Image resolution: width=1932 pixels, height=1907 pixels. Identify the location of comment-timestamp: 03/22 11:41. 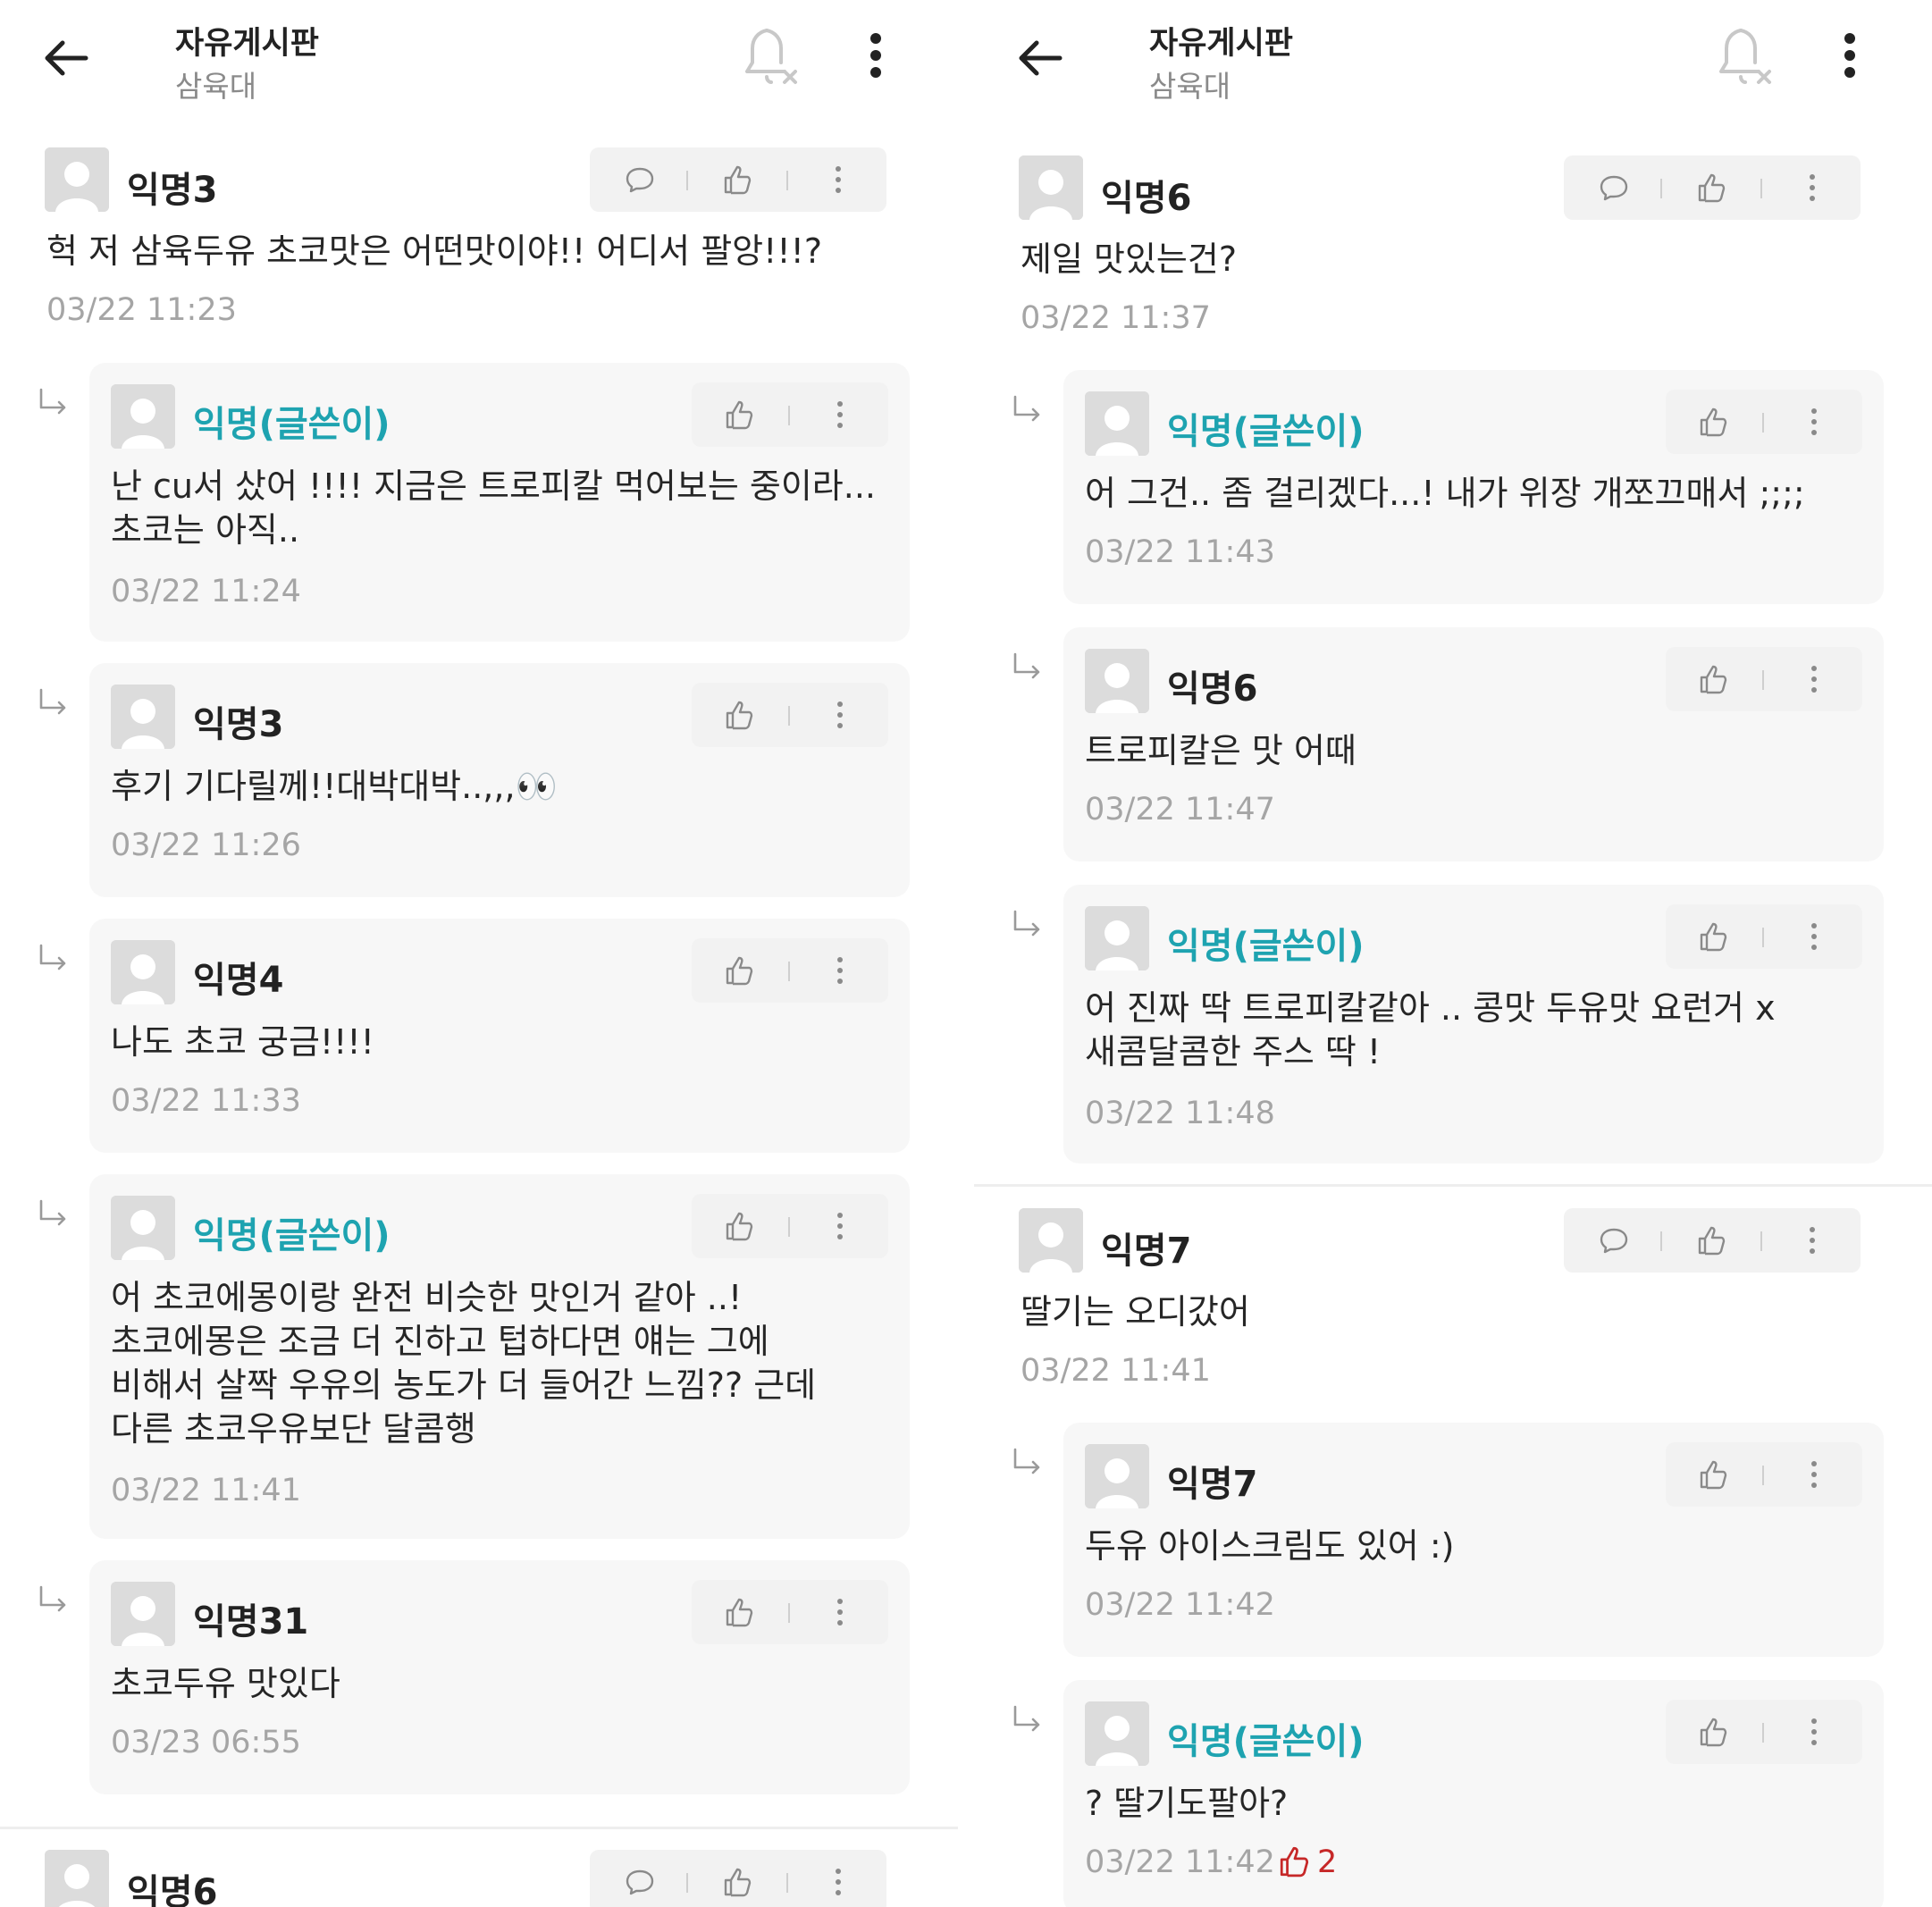
(1116, 1371).